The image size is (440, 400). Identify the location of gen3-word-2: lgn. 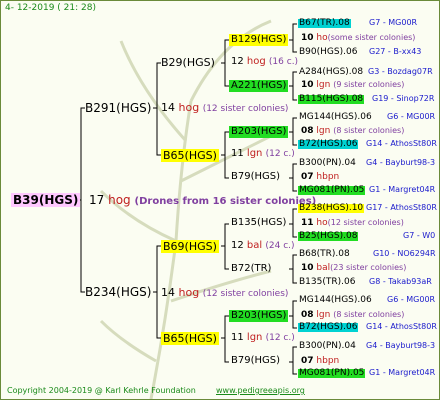
(323, 131).